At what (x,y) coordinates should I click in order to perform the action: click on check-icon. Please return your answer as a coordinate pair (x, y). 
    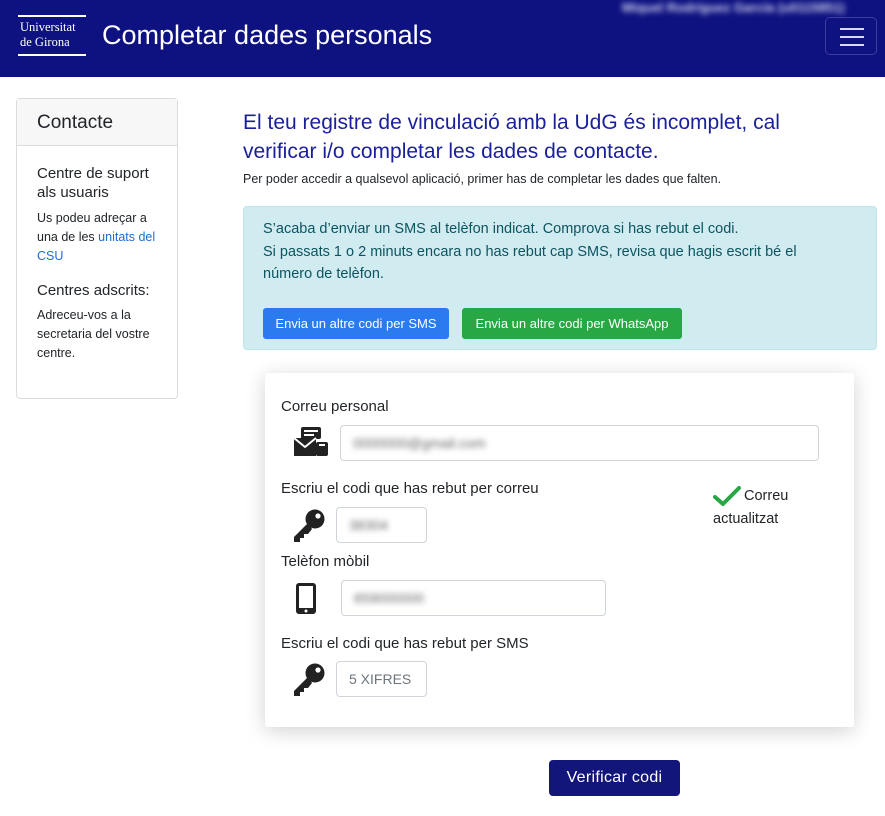
    Looking at the image, I should click on (727, 496).